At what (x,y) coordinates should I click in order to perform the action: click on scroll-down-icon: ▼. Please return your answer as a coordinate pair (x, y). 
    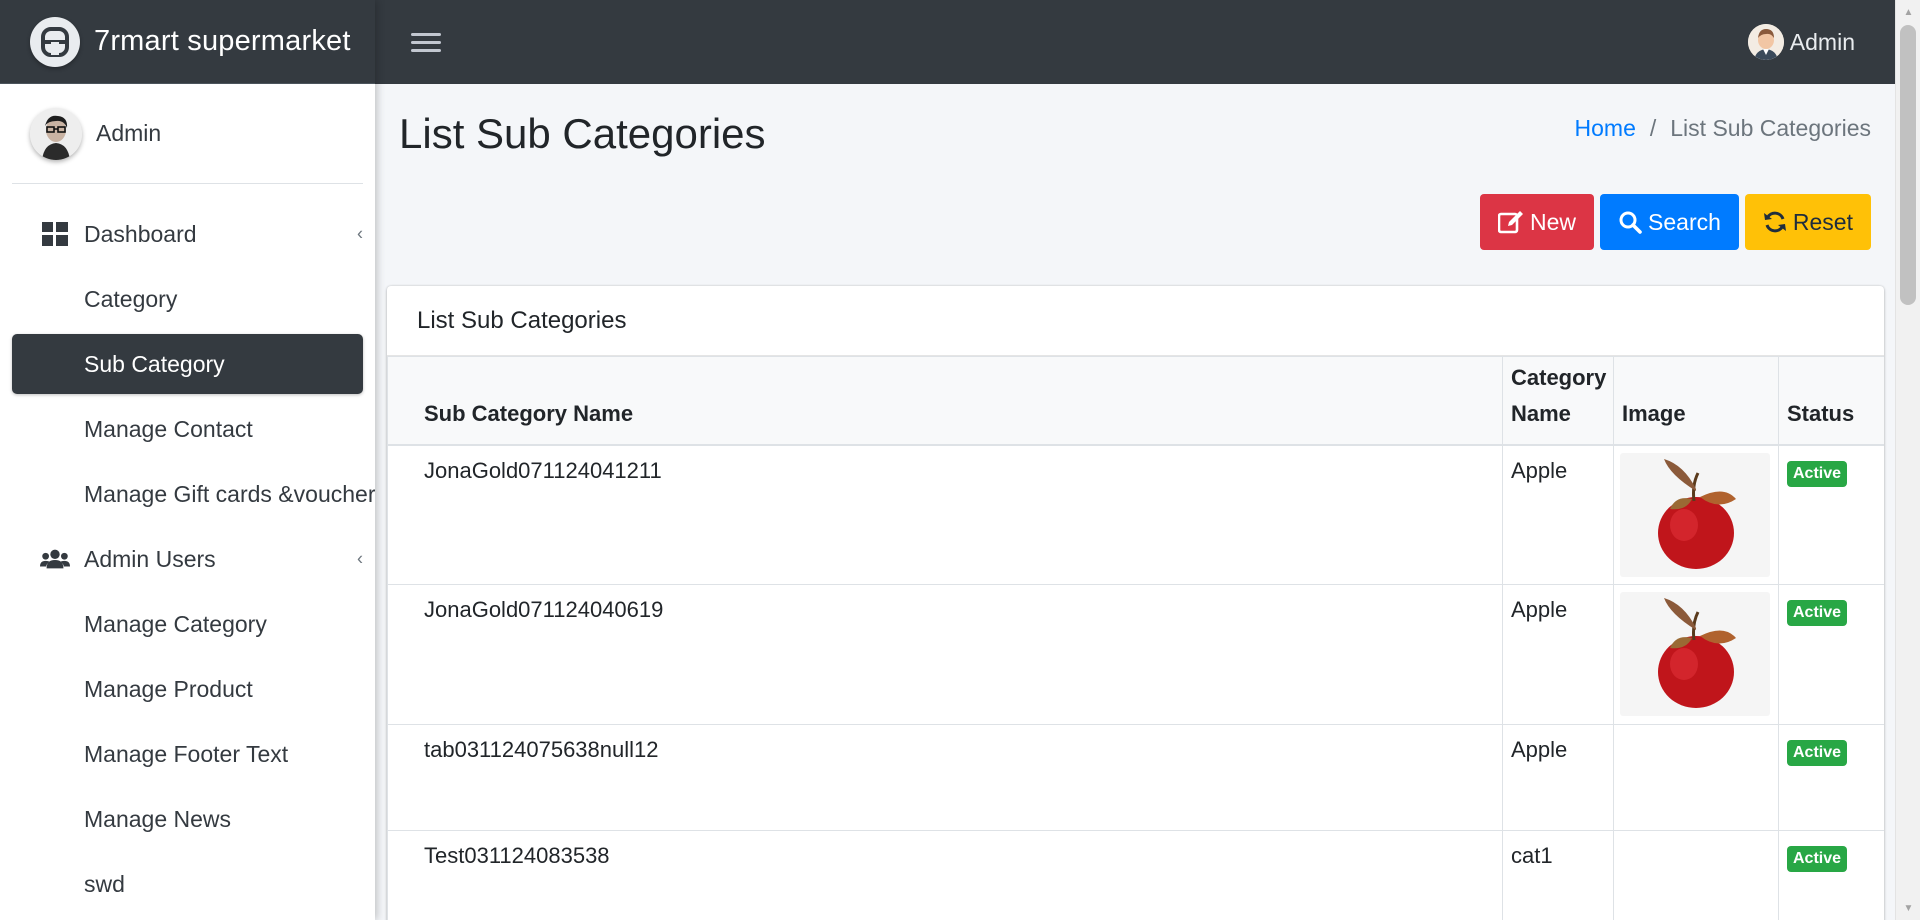
    Looking at the image, I should click on (1908, 908).